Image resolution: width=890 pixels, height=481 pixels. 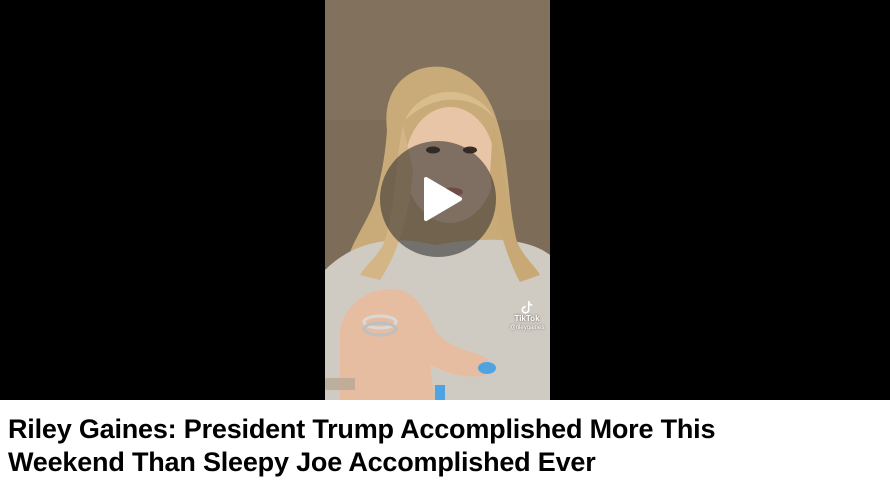 I want to click on tiktok-brand-label: TikTok, so click(x=527, y=318).